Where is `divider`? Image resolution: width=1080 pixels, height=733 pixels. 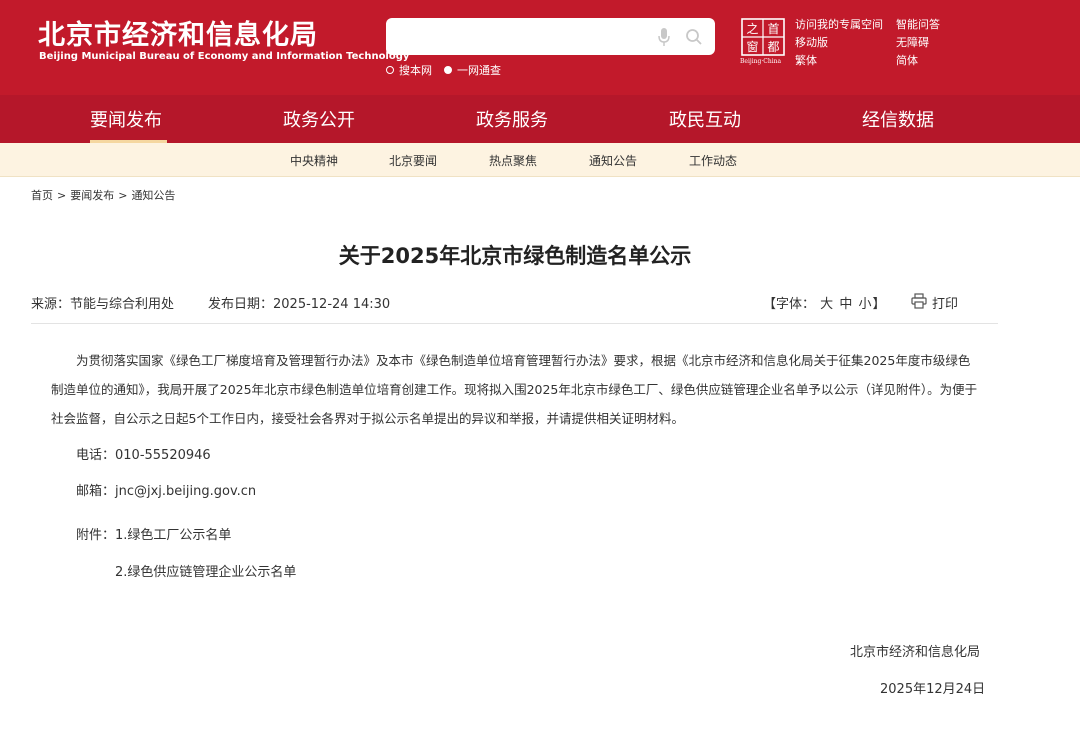 divider is located at coordinates (514, 323).